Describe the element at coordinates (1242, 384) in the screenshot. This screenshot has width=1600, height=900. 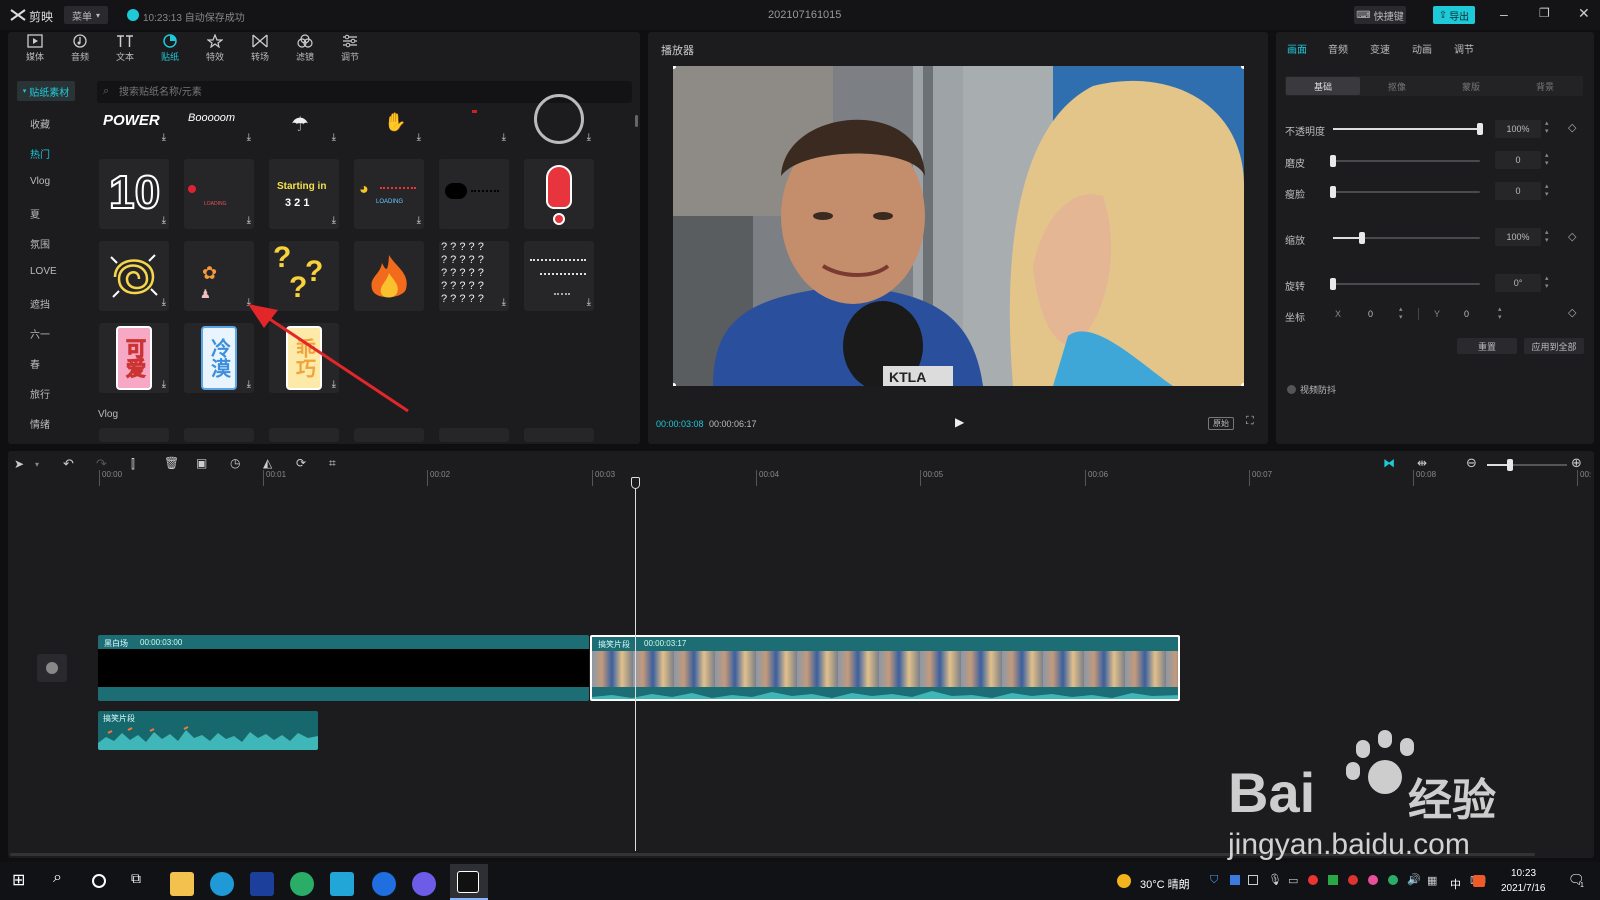
I see `crop-handle-br` at that location.